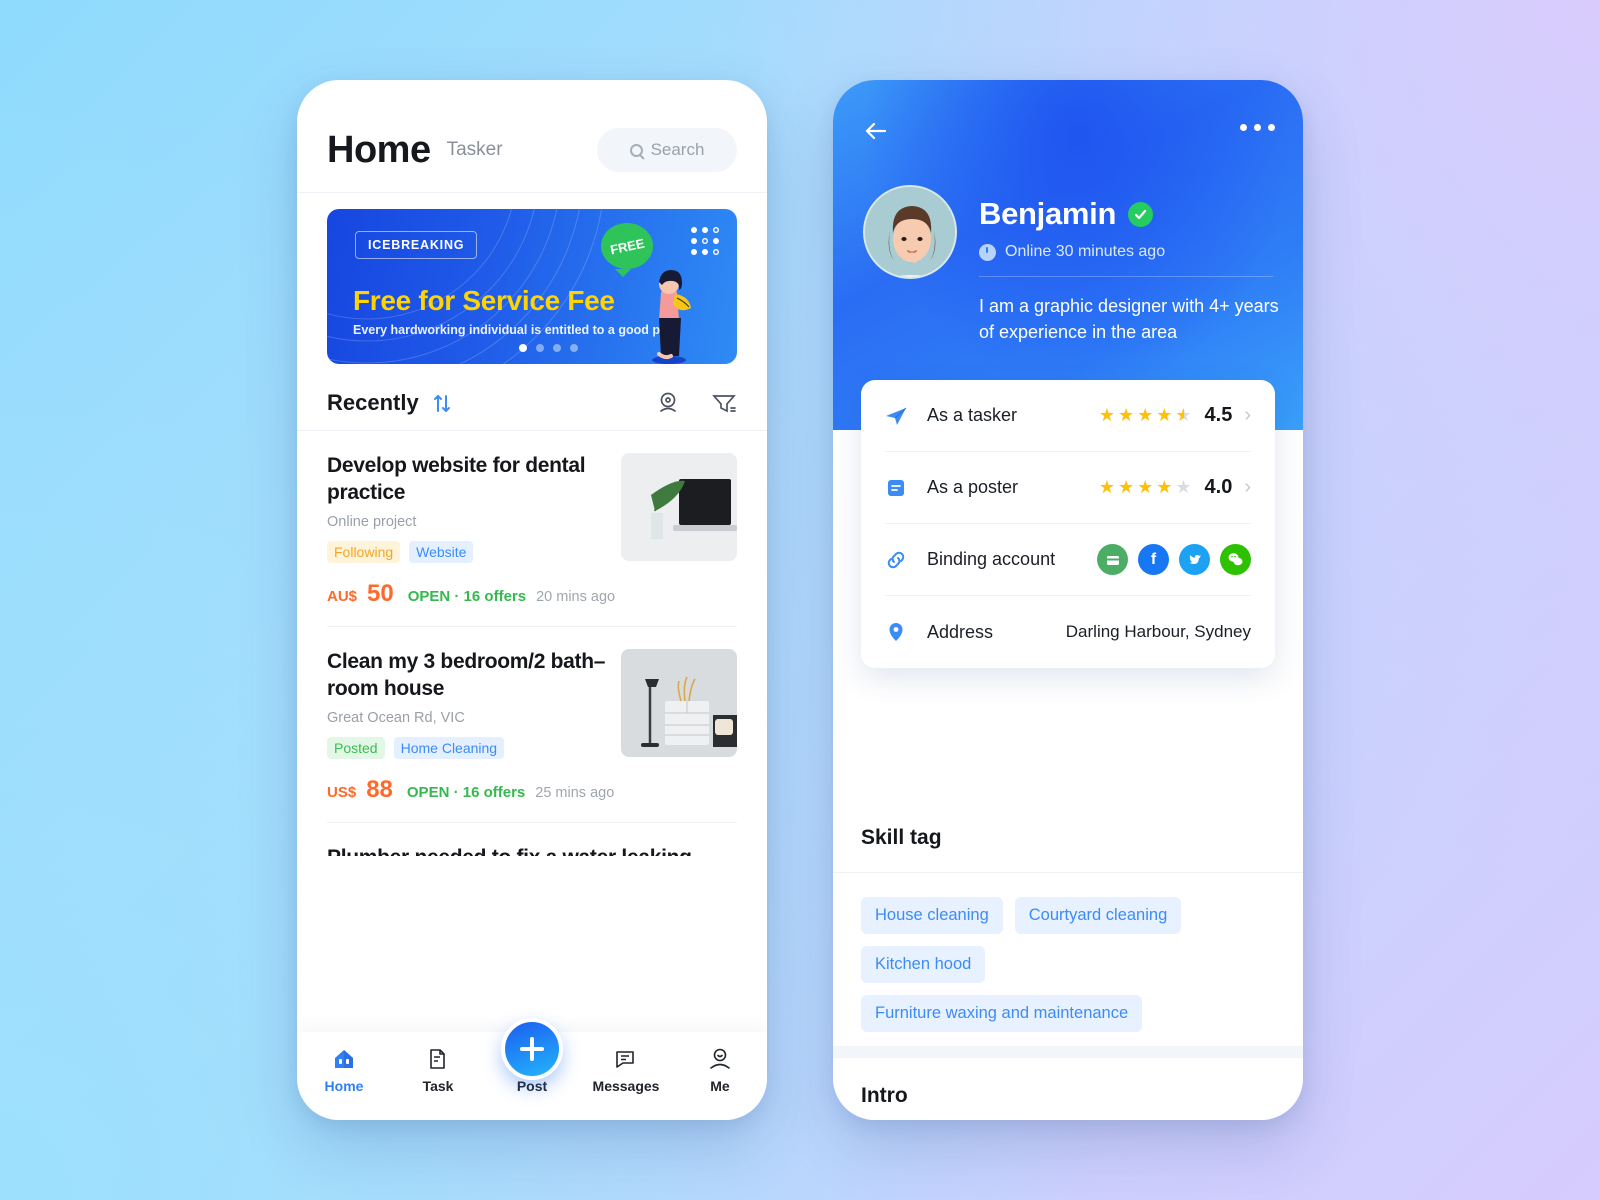  What do you see at coordinates (1068, 836) in the screenshot?
I see `section-title: Skill tag` at bounding box center [1068, 836].